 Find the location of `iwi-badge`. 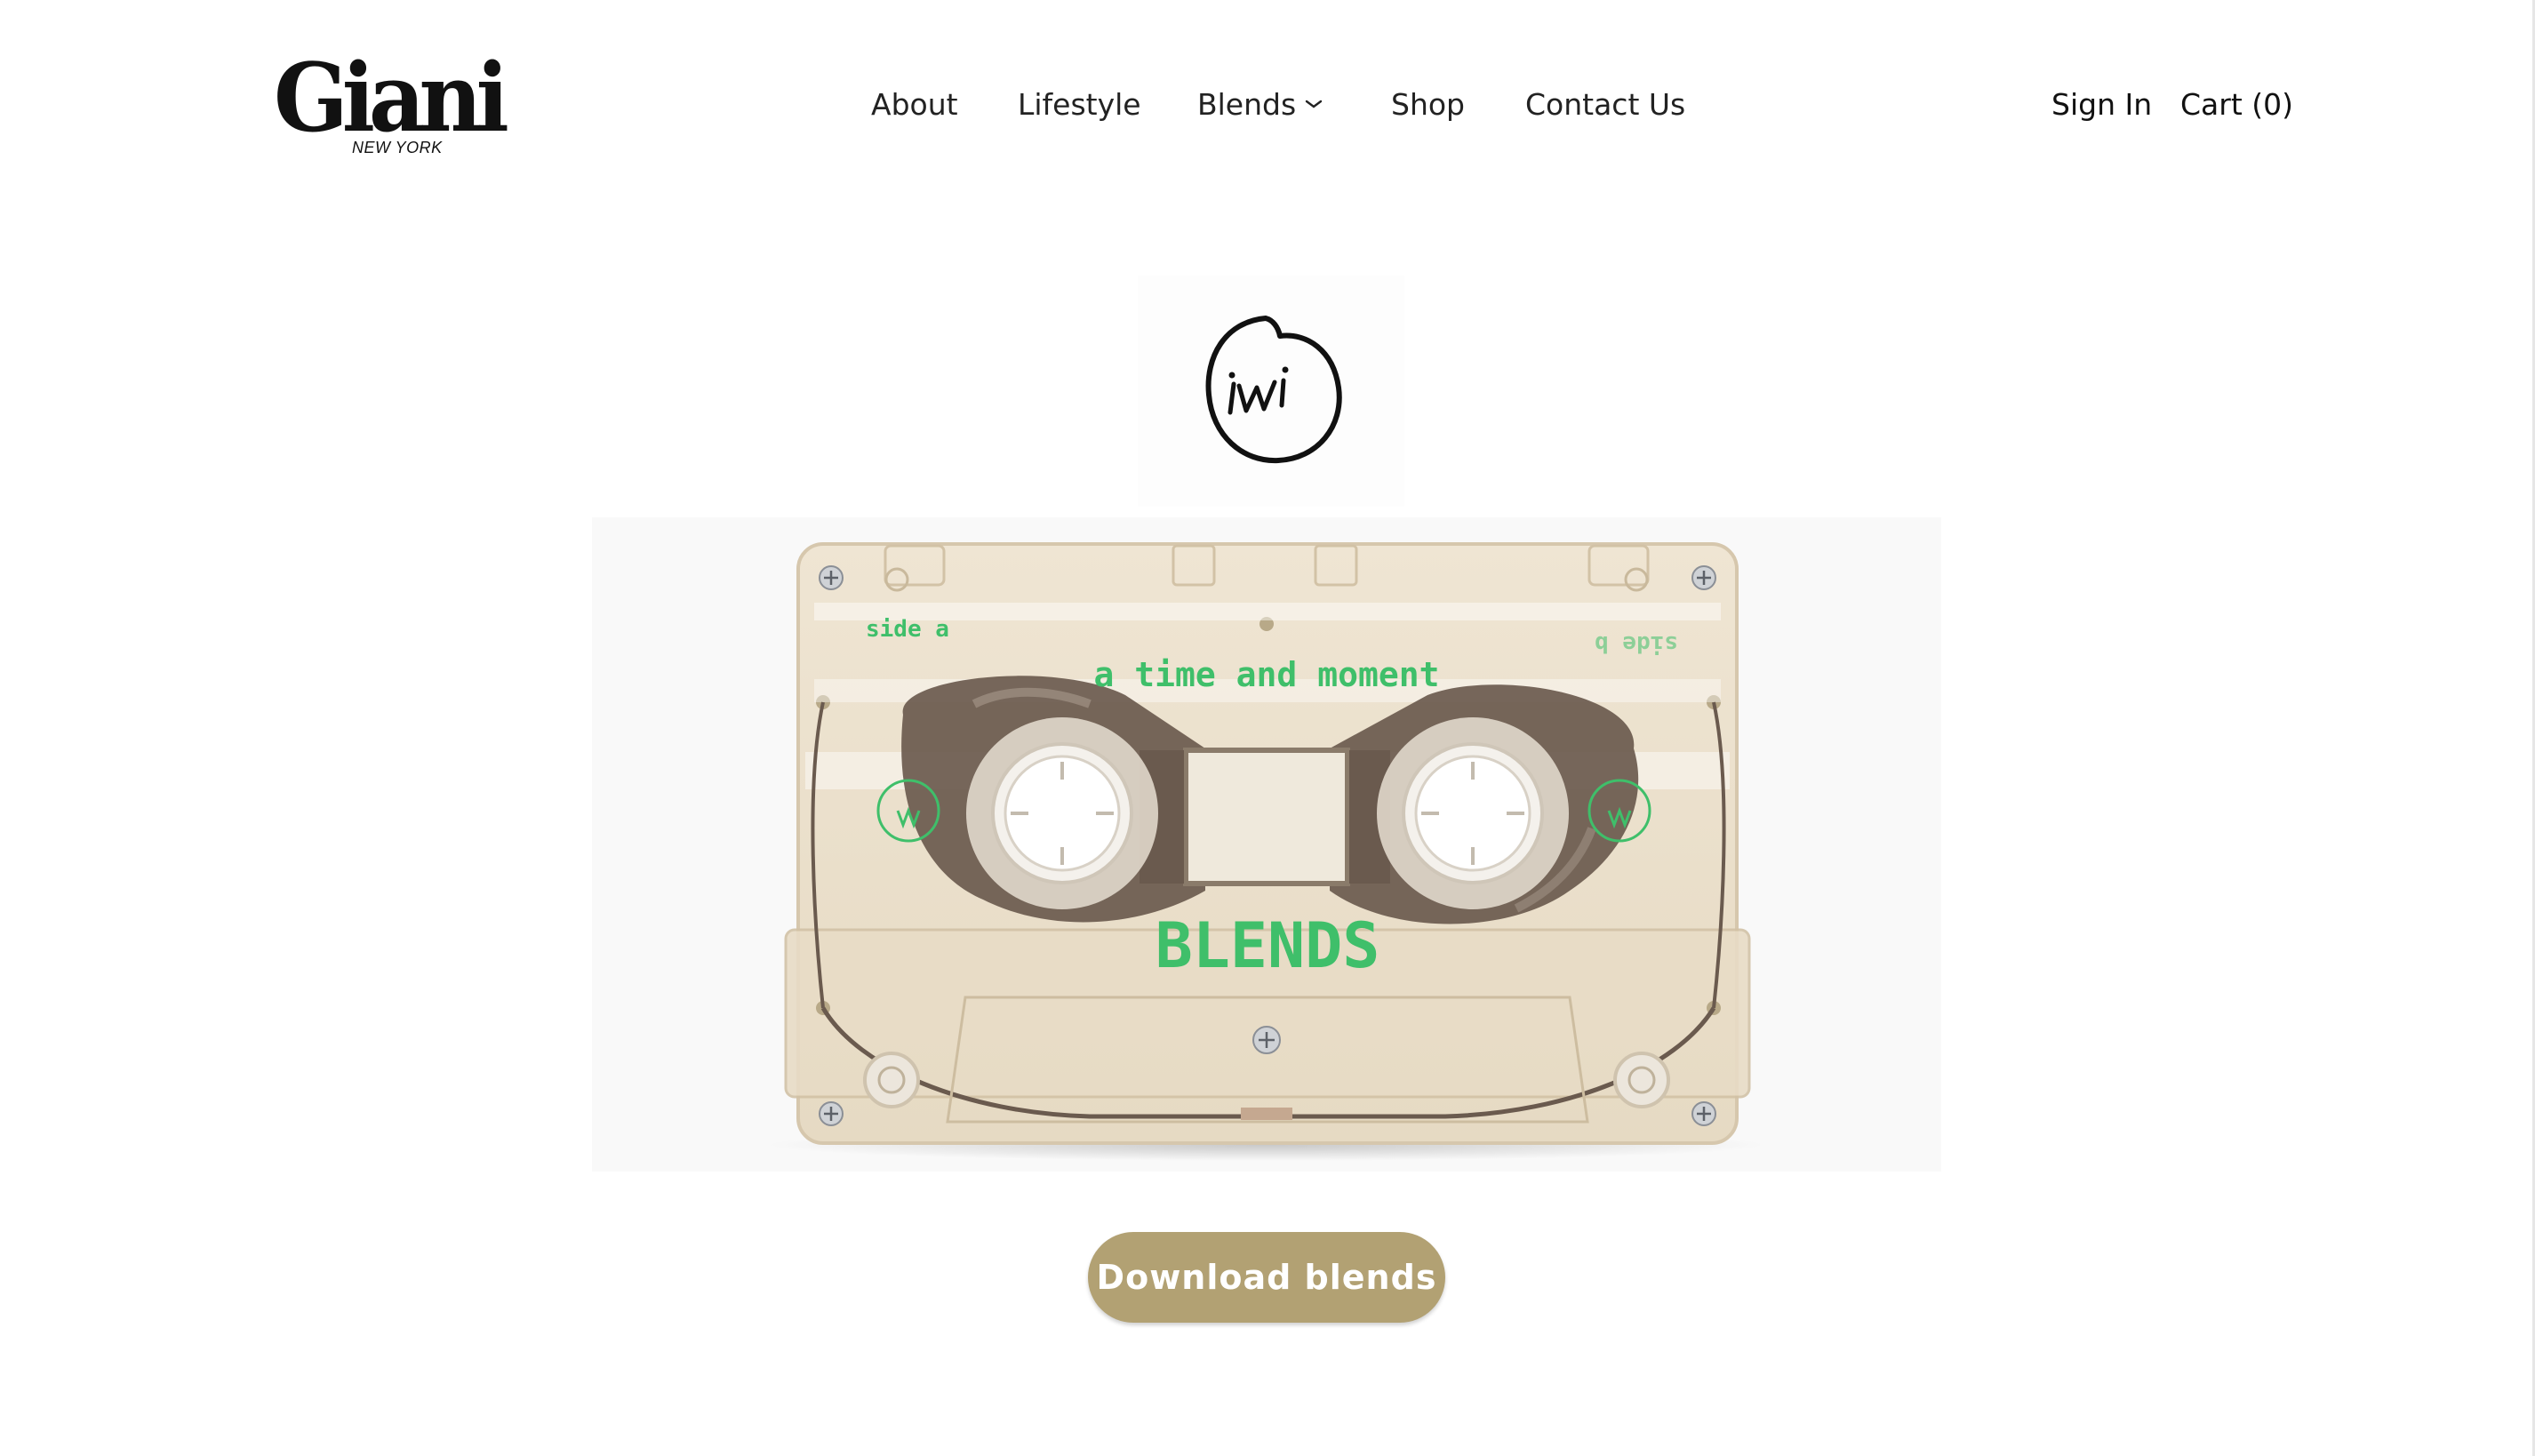

iwi-badge is located at coordinates (1271, 391).